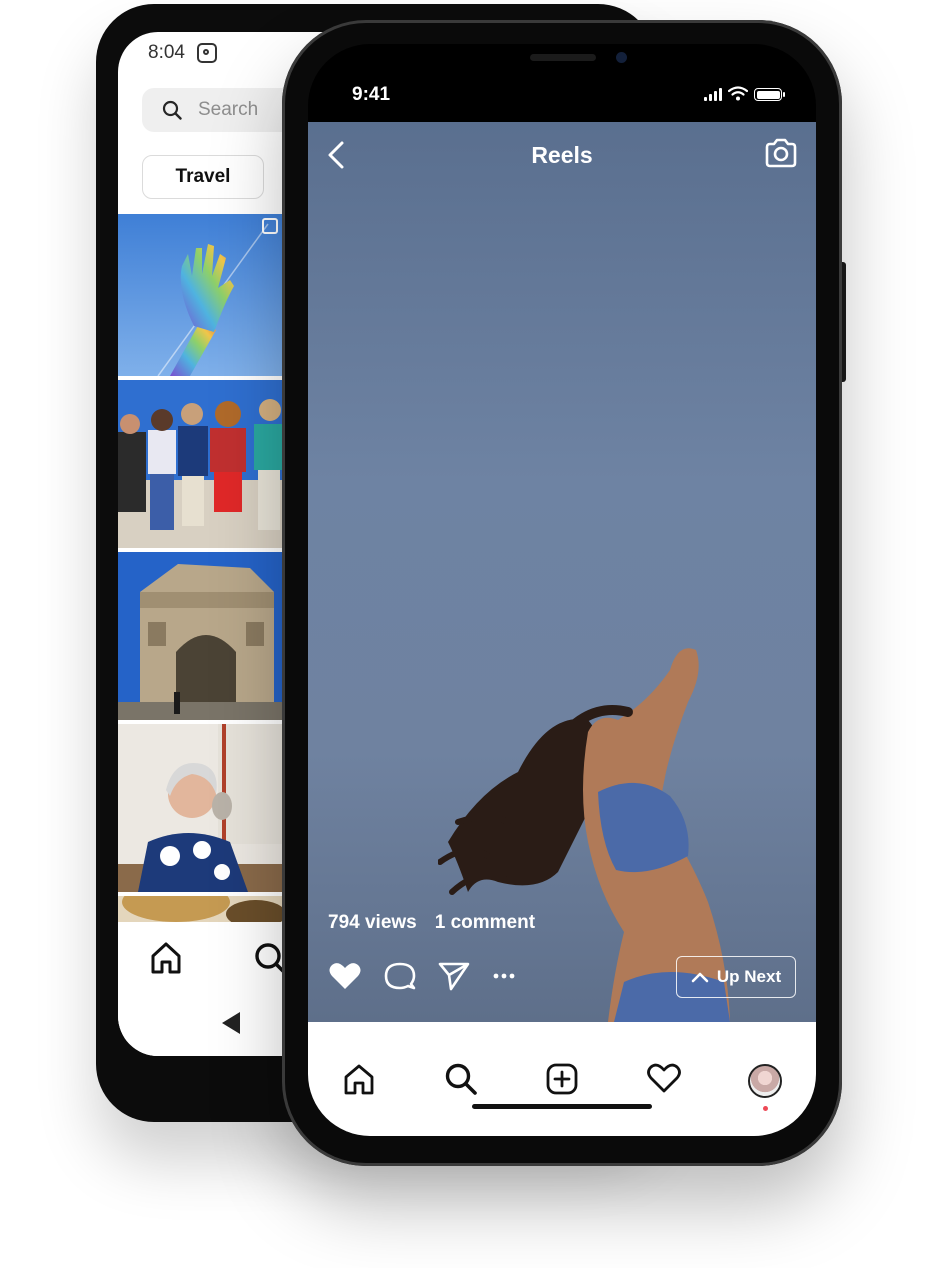  I want to click on page-title: Reels, so click(562, 155).